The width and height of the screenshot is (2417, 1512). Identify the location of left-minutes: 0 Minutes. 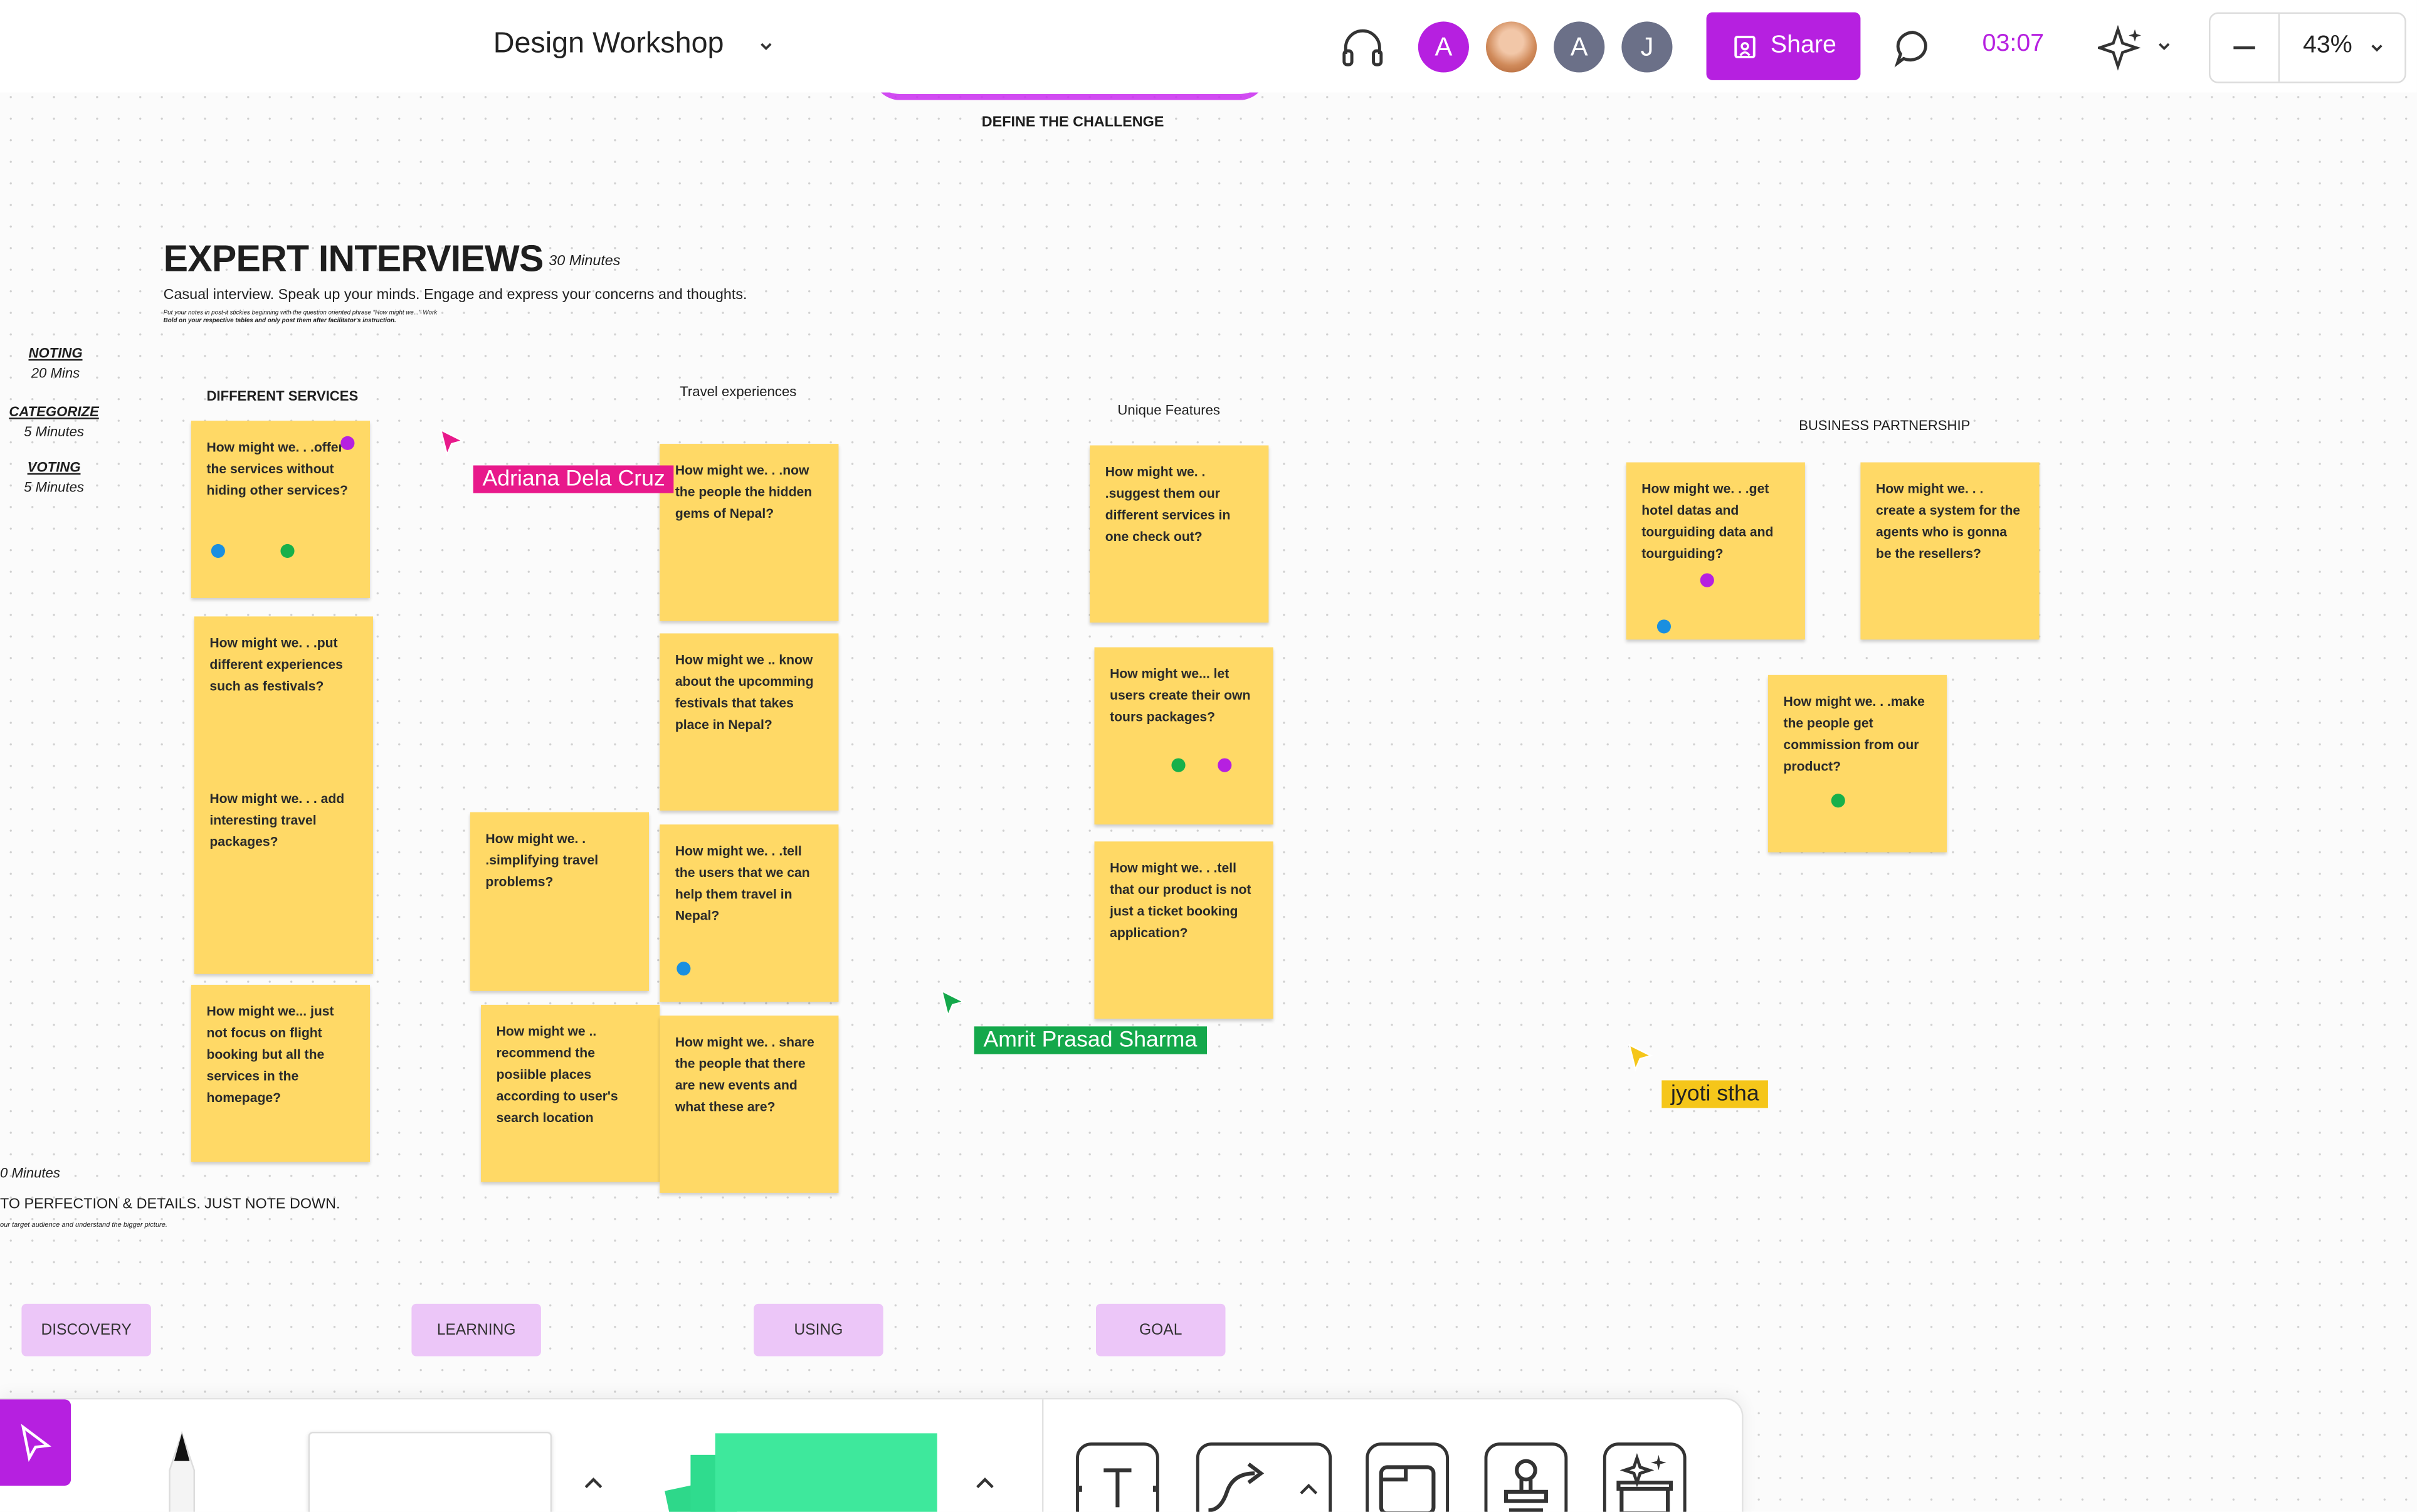
(30, 1173).